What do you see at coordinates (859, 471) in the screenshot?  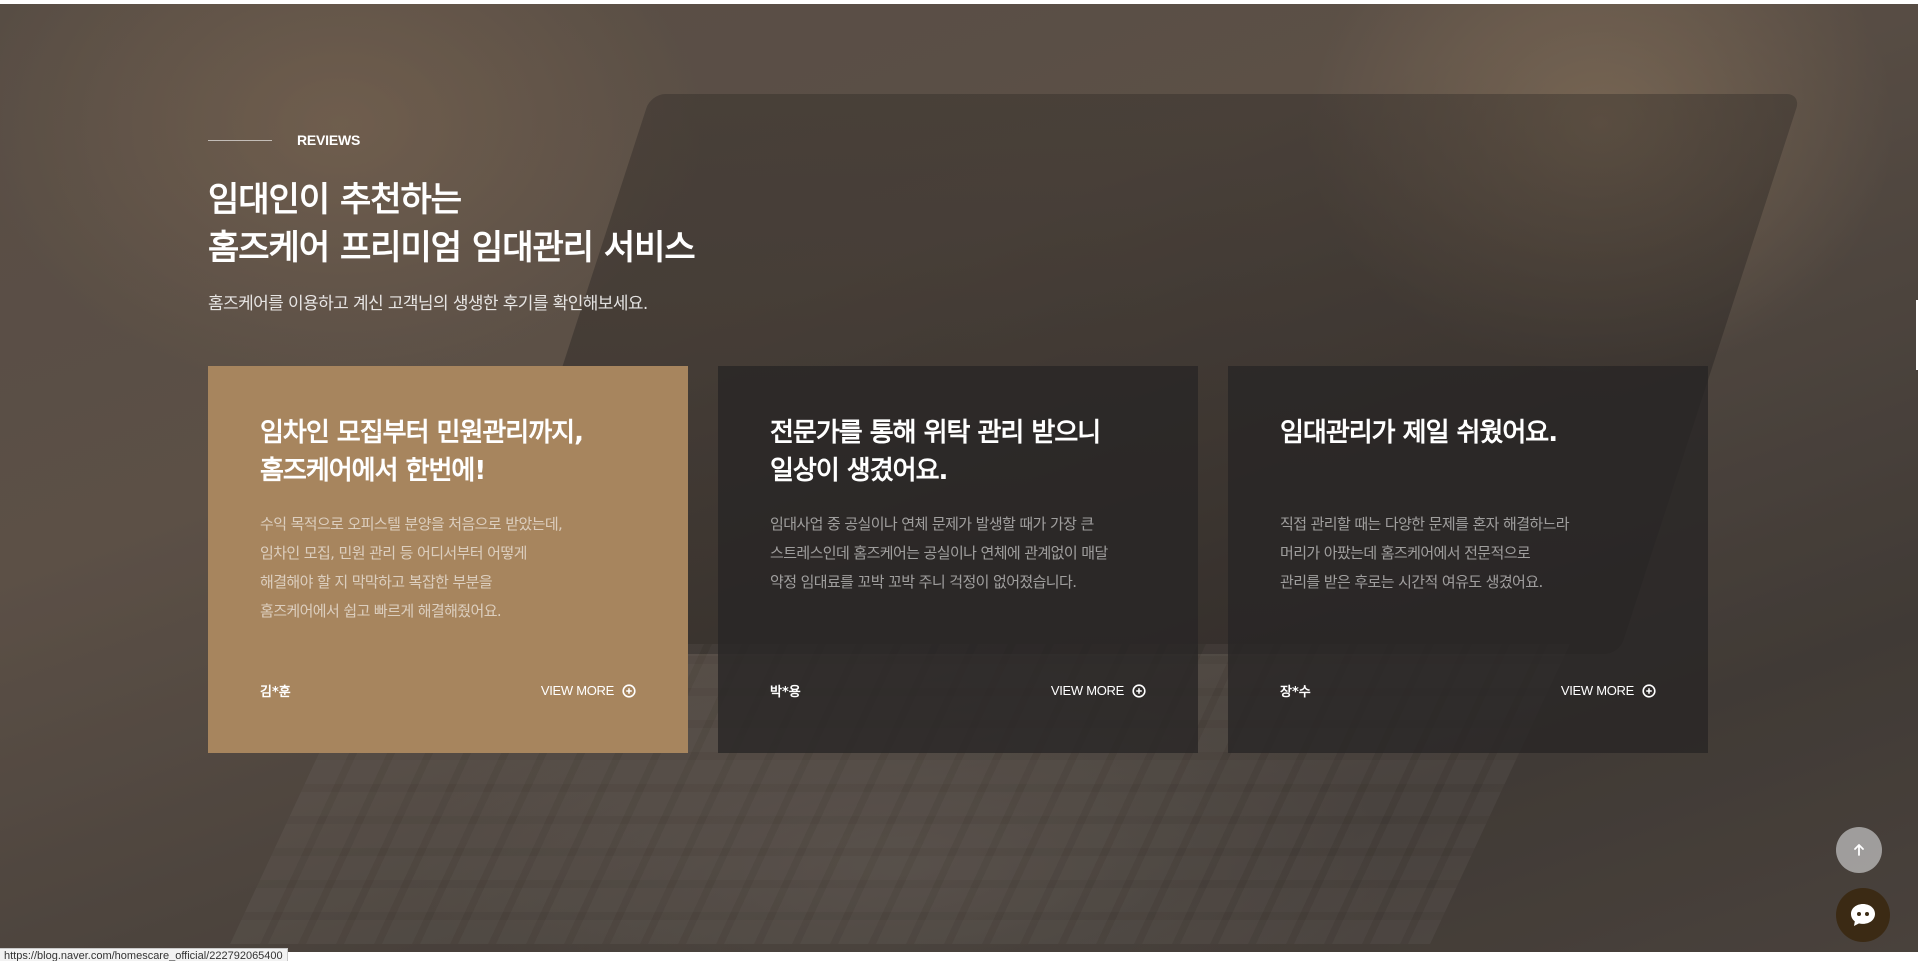 I see `review-card-title-line2: 일상이 생겼어요.` at bounding box center [859, 471].